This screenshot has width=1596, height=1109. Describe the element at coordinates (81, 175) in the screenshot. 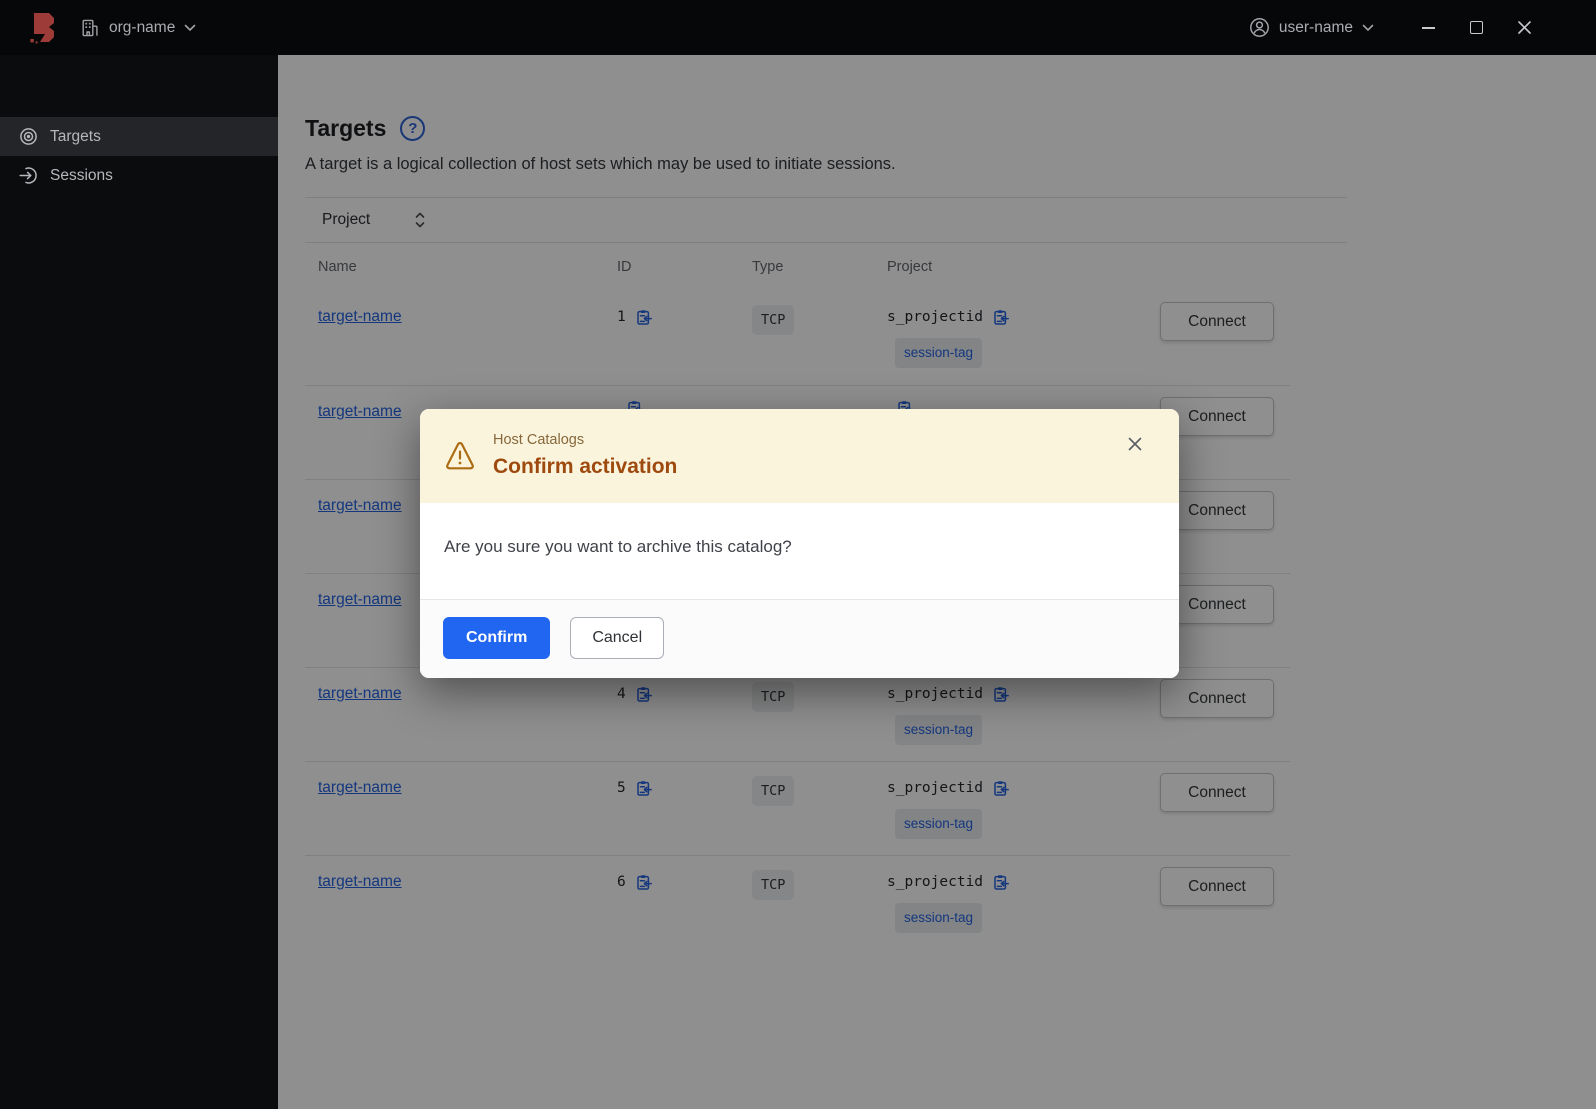

I see `sidebar-item-label: Sessions` at that location.